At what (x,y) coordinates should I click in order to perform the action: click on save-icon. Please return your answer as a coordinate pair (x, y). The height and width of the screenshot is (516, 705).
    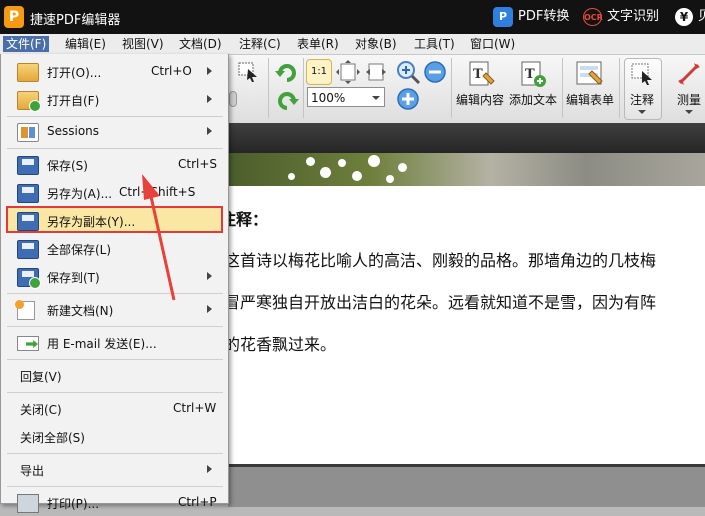
    Looking at the image, I should click on (28, 165).